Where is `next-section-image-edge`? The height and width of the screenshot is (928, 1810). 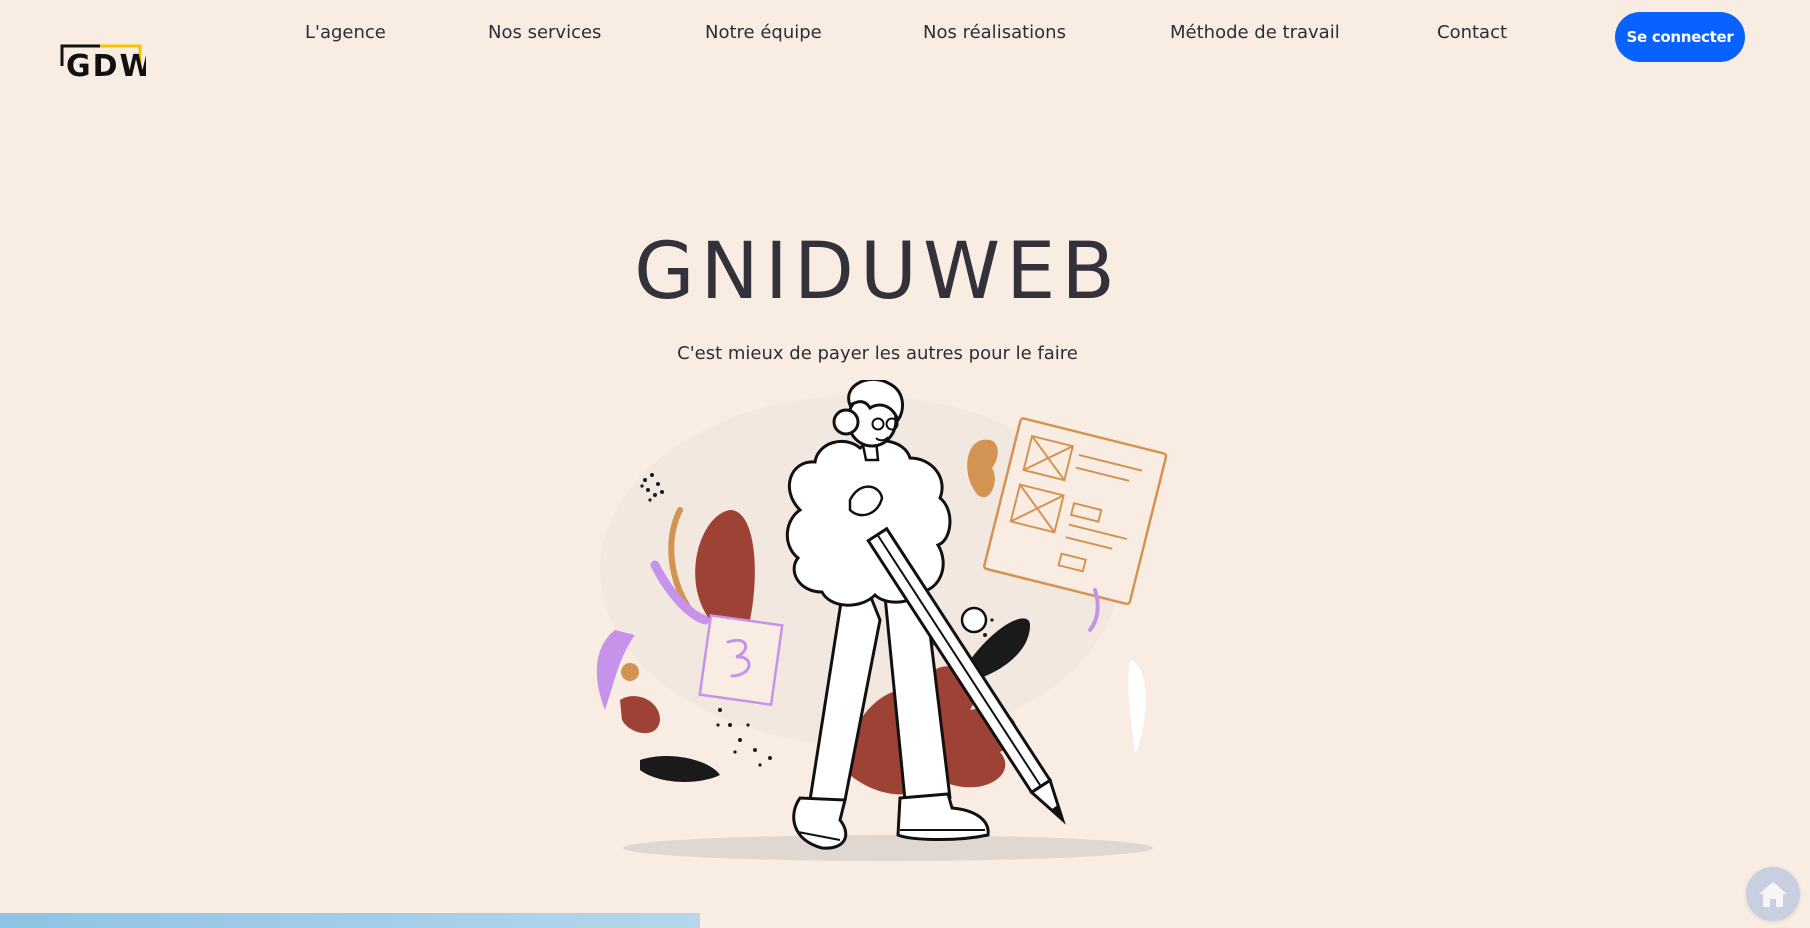 next-section-image-edge is located at coordinates (350, 920).